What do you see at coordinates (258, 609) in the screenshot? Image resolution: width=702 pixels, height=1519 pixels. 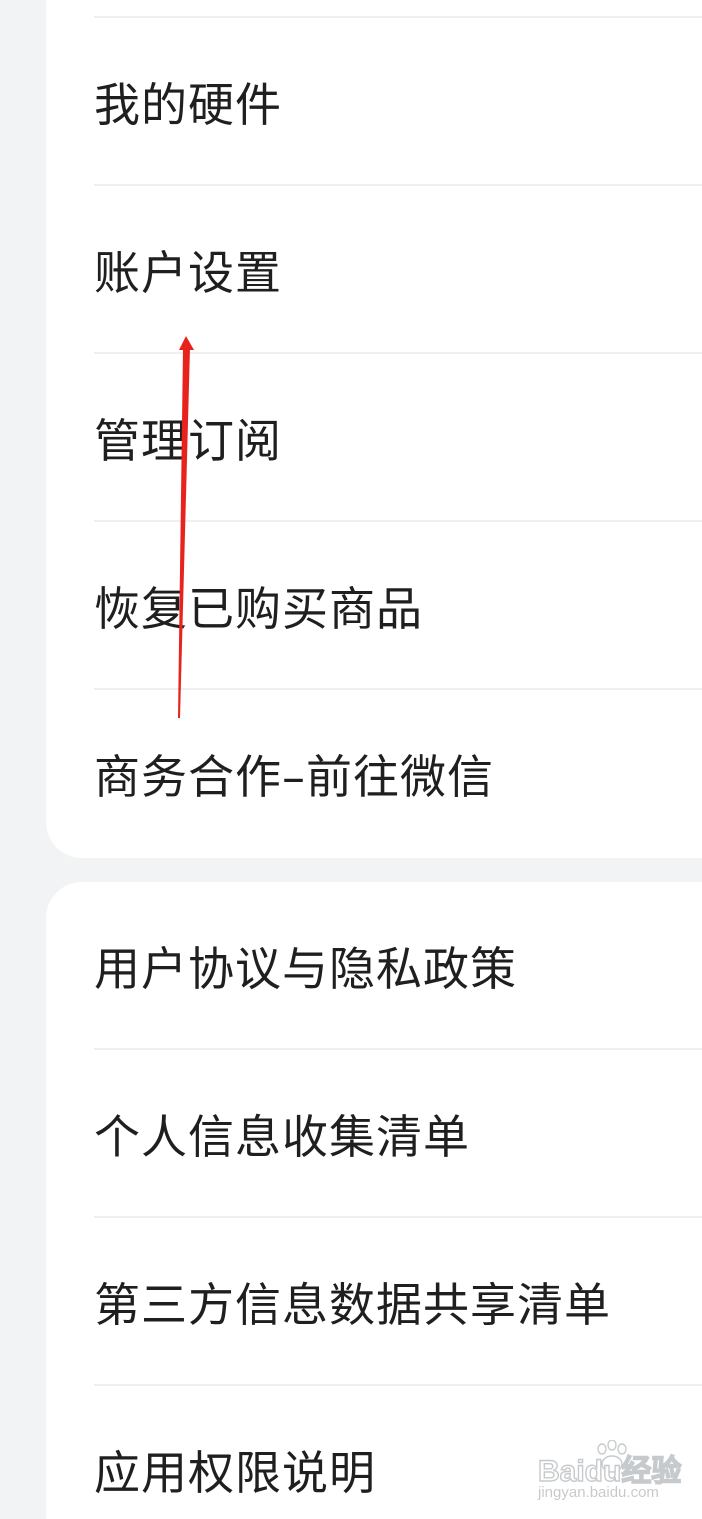 I see `menu-item-label: 恢复已购买商品` at bounding box center [258, 609].